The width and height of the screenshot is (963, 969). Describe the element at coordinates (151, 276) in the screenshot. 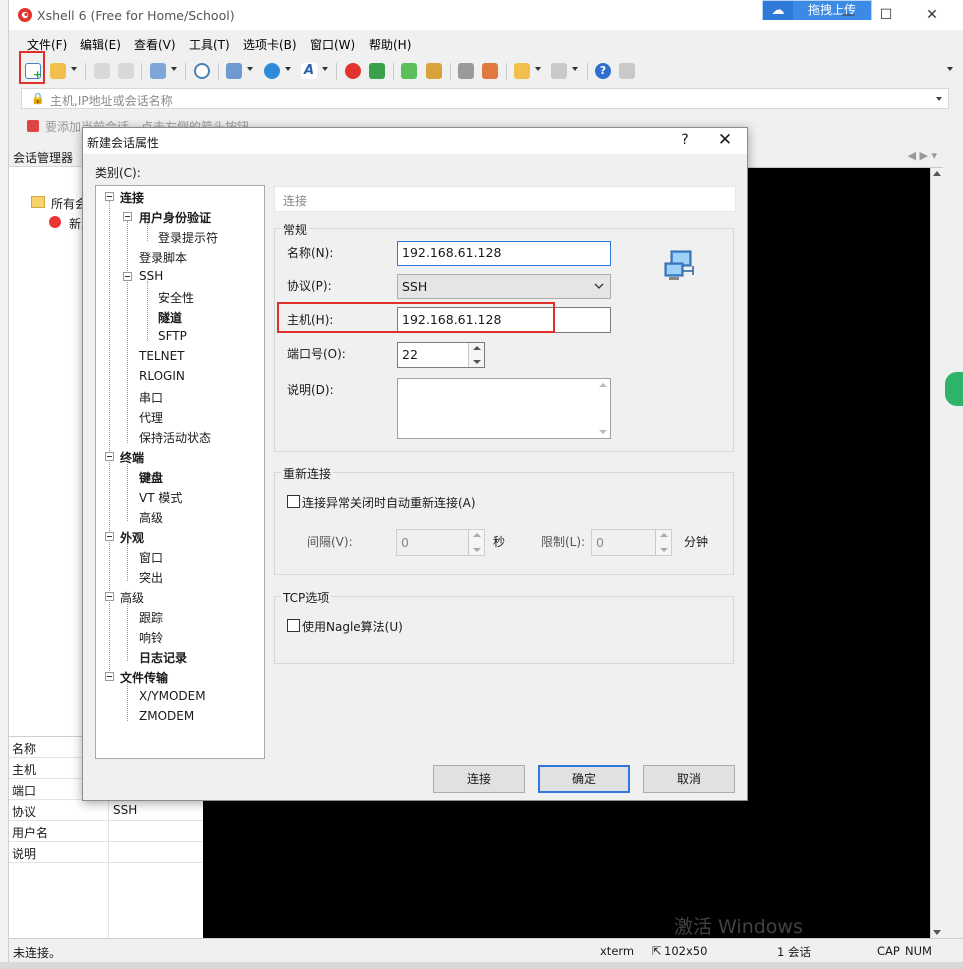

I see `tree-item-ssh: SSH` at that location.